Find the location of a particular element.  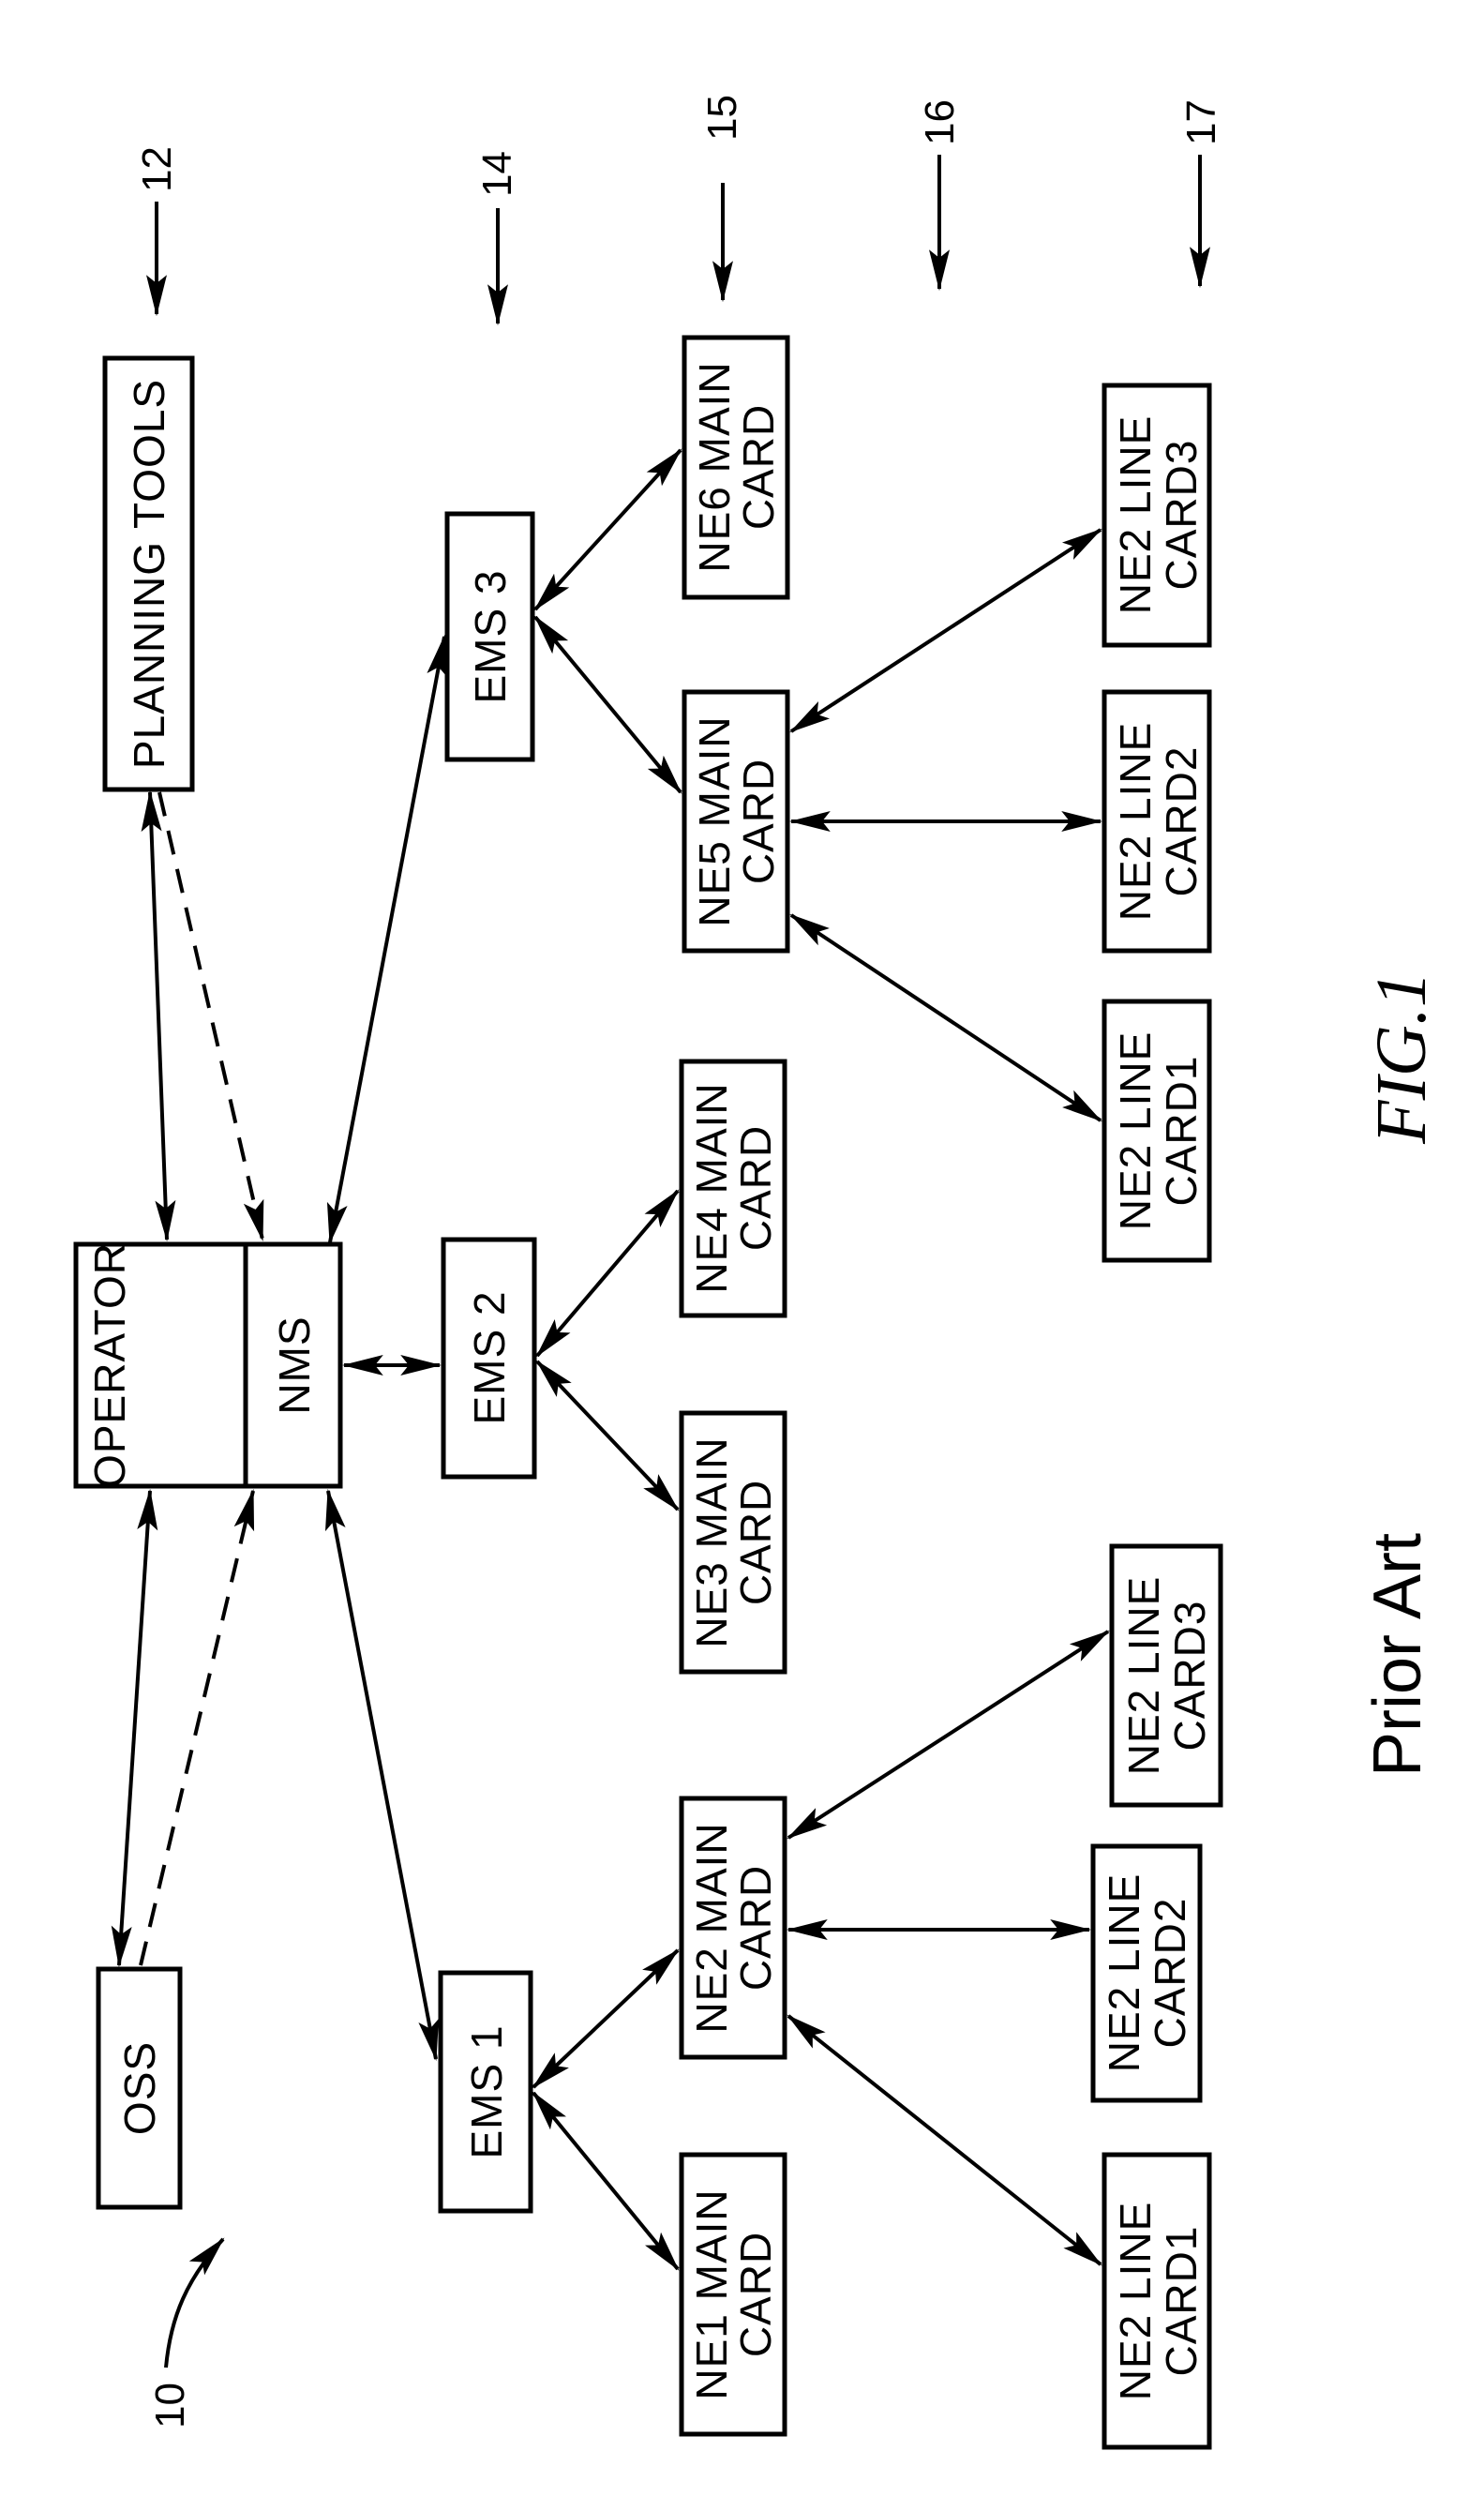

node-oss: OSS is located at coordinates (139, 2088).